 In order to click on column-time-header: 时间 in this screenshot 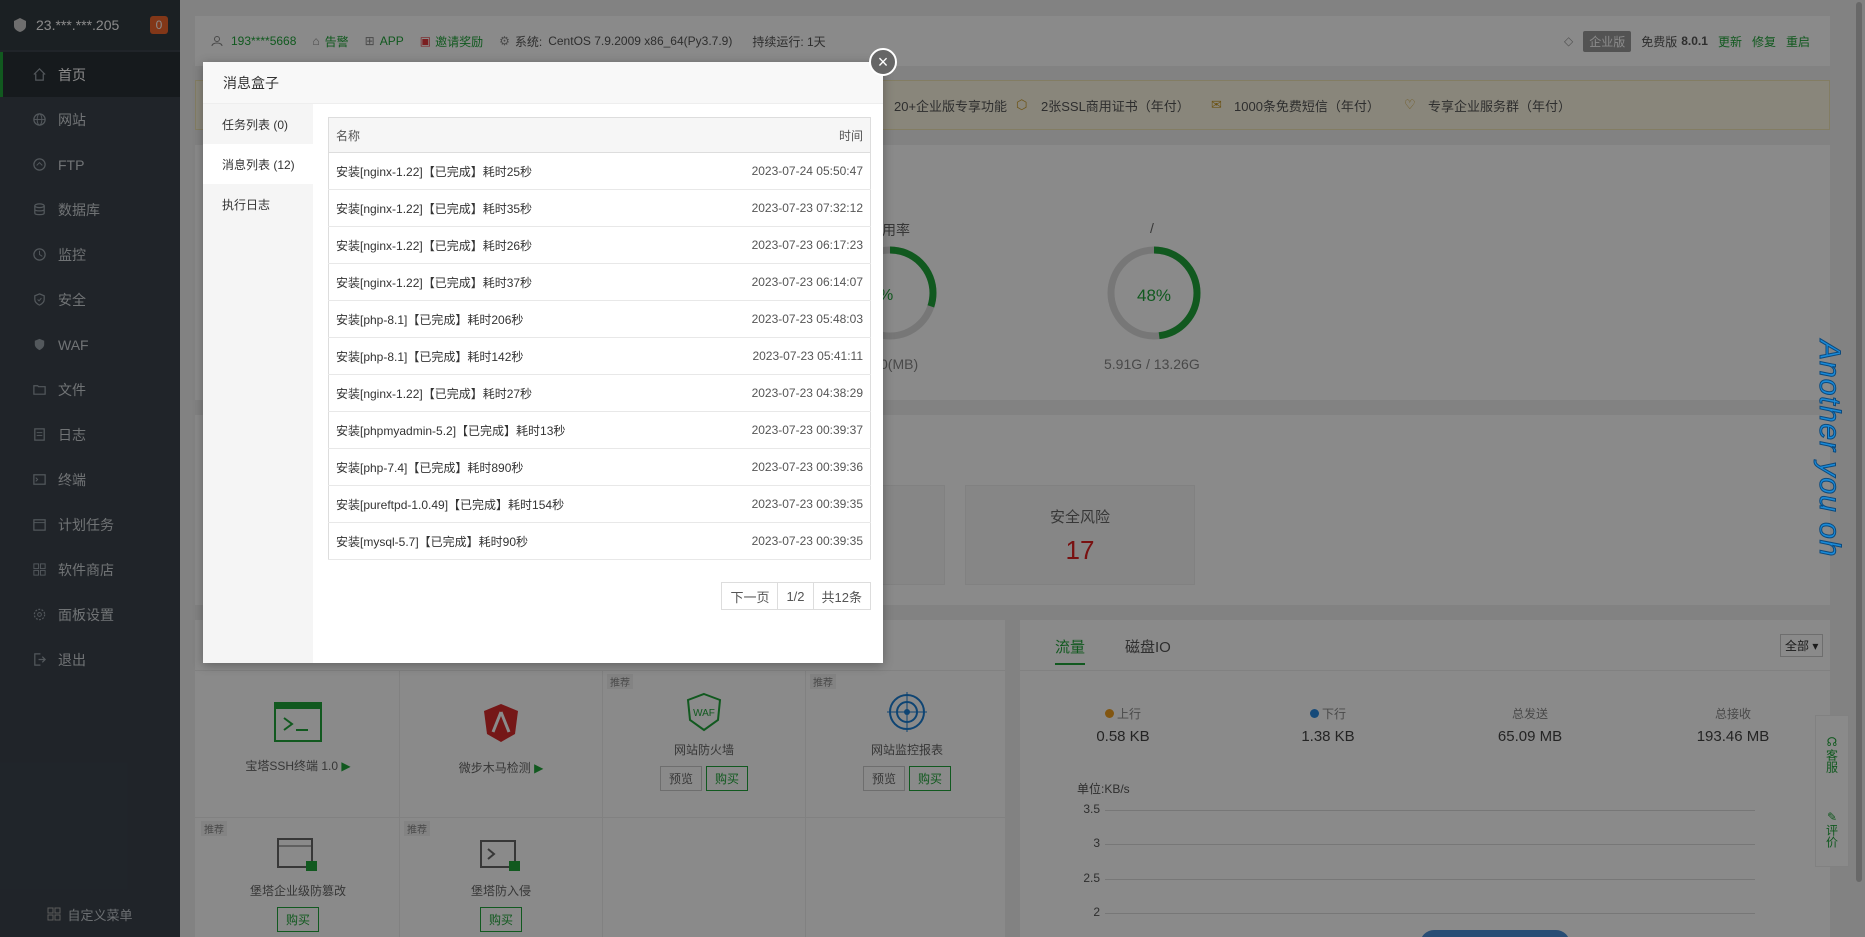, I will do `click(778, 135)`.